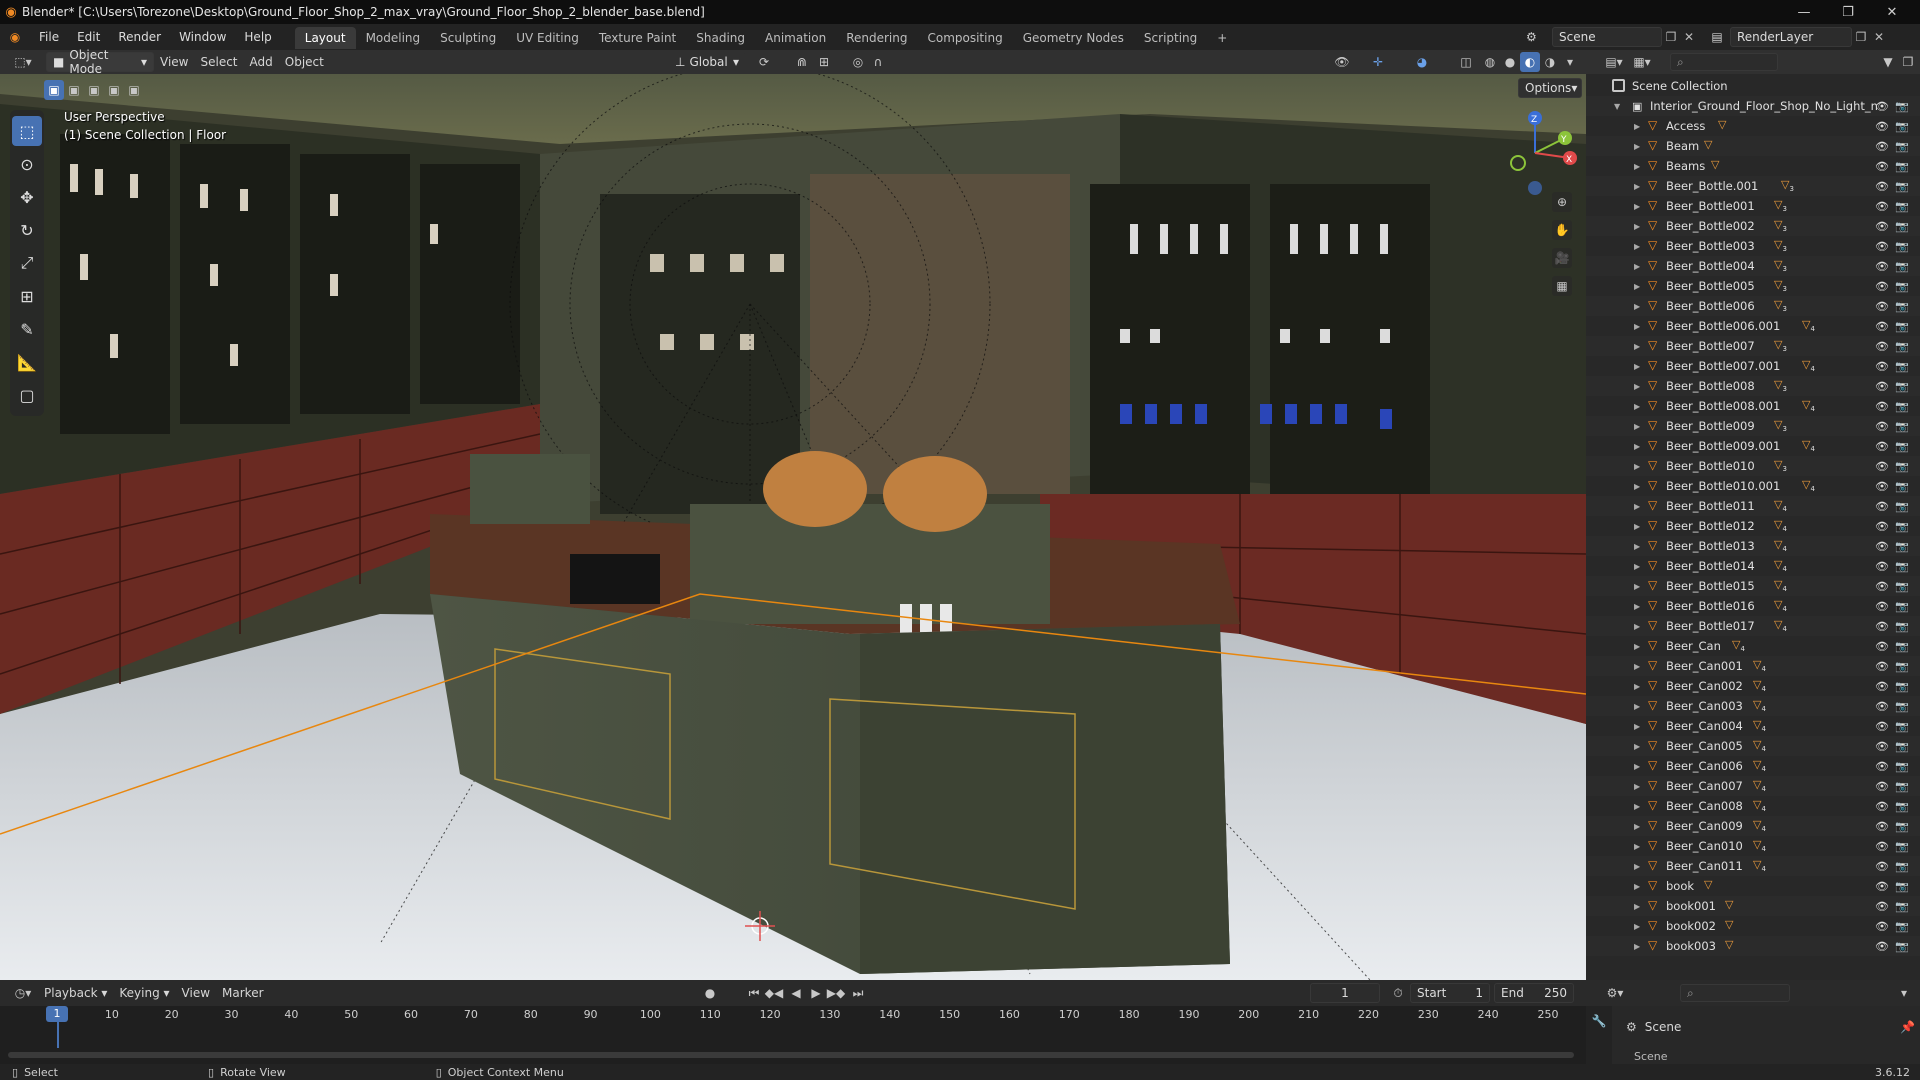 The height and width of the screenshot is (1080, 1920). Describe the element at coordinates (94, 90) in the screenshot. I see `select-box-subtract-icon: ▣` at that location.